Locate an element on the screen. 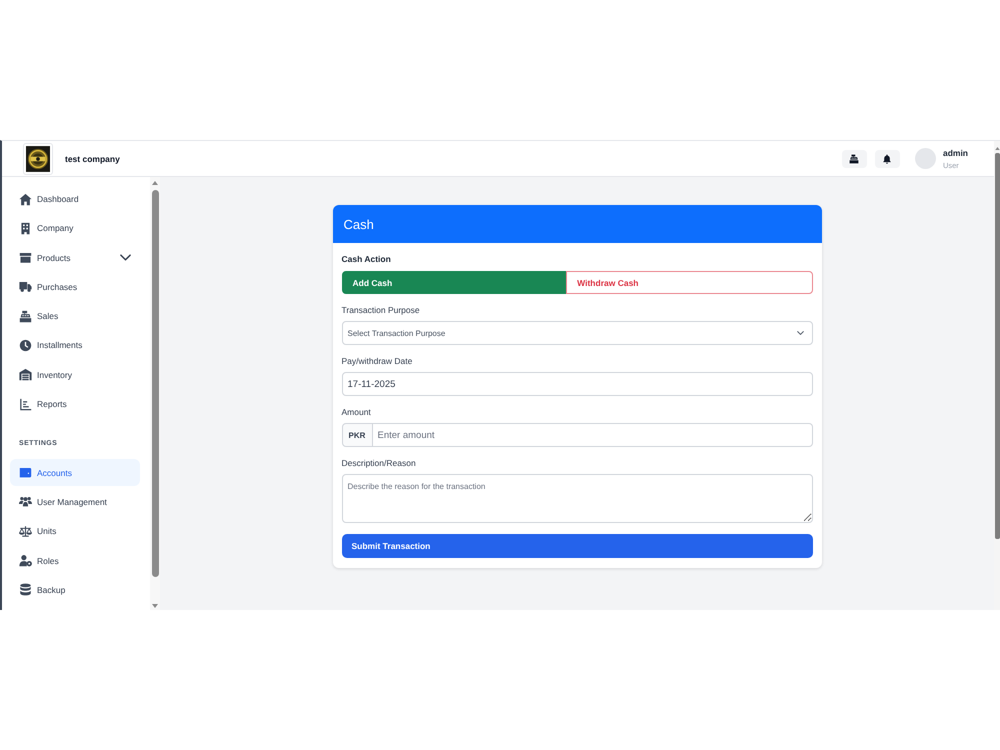 Image resolution: width=1000 pixels, height=750 pixels. scroll-down-icon is located at coordinates (155, 606).